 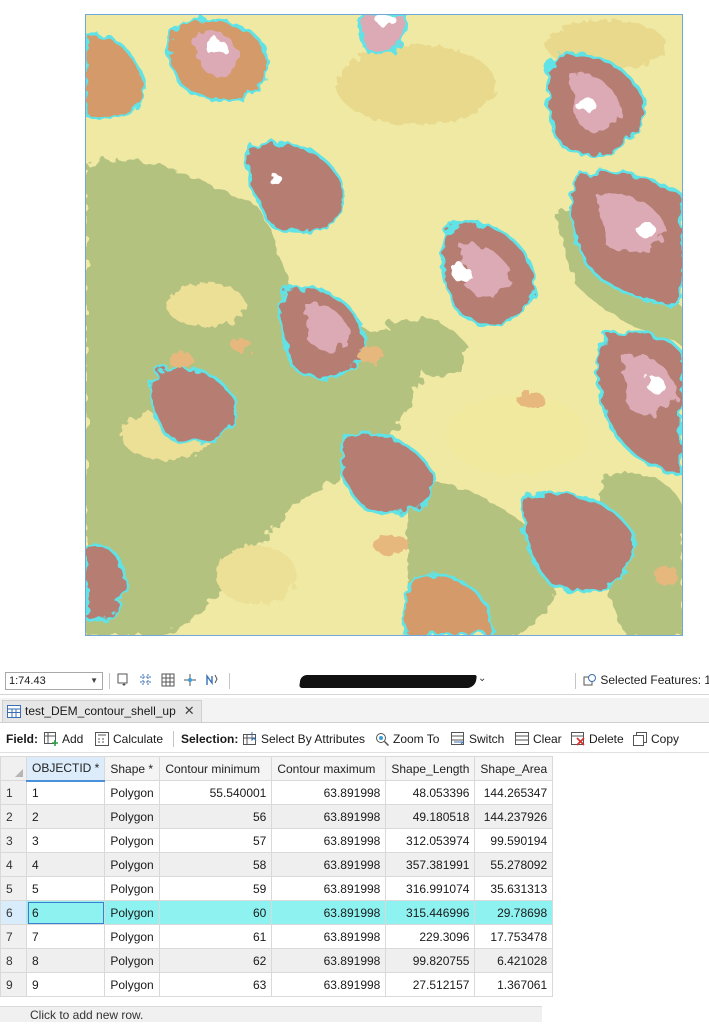 I want to click on cell-objectid: 5, so click(x=65, y=888).